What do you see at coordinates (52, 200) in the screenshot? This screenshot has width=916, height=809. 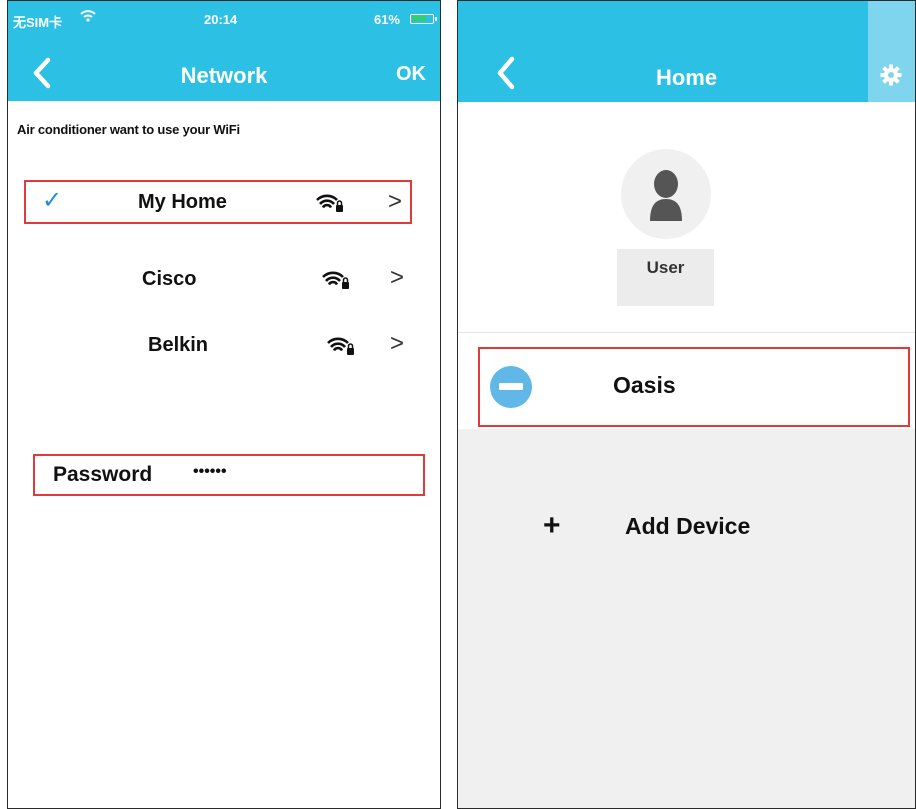 I see `check-icon: ✓` at bounding box center [52, 200].